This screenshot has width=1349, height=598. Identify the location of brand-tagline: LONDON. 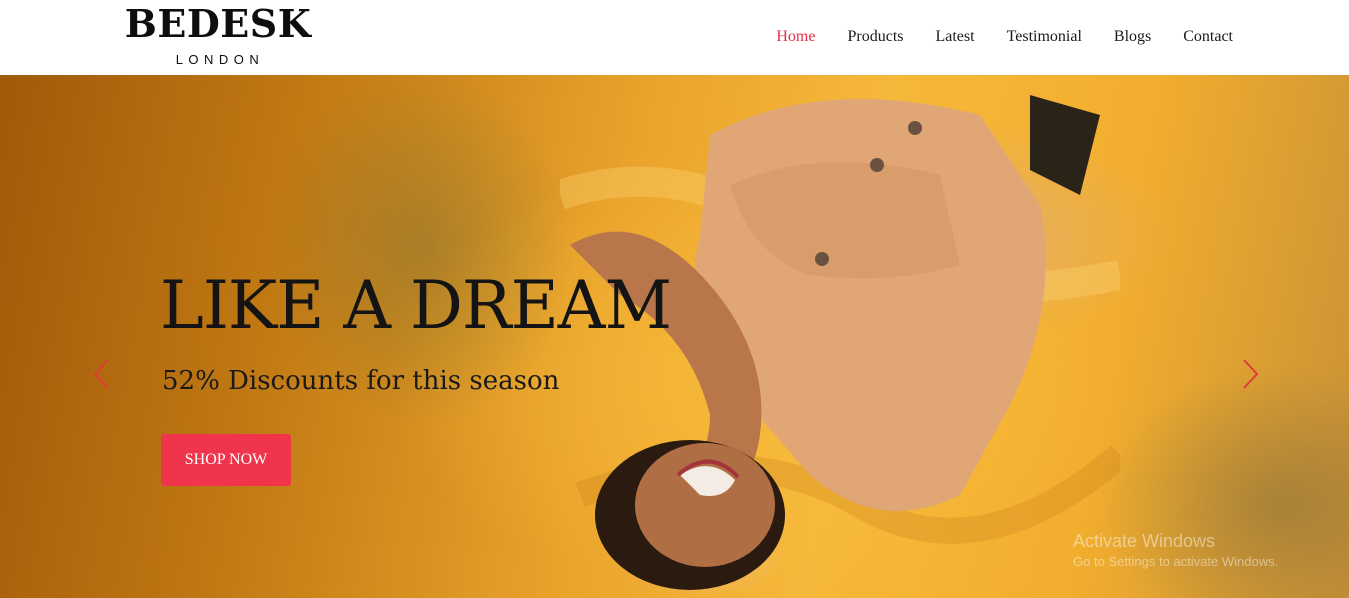
(220, 59).